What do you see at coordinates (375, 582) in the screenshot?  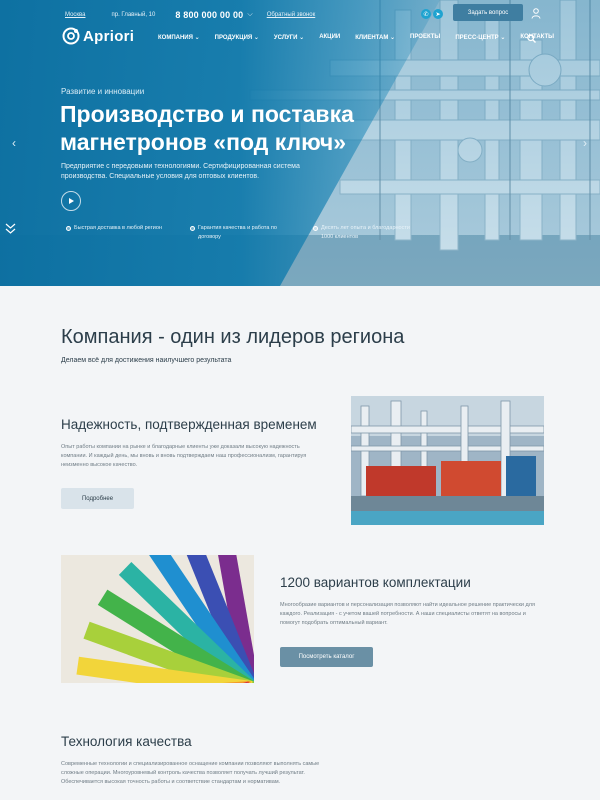 I see `configuration-heading: 1200 вариантов комплектации` at bounding box center [375, 582].